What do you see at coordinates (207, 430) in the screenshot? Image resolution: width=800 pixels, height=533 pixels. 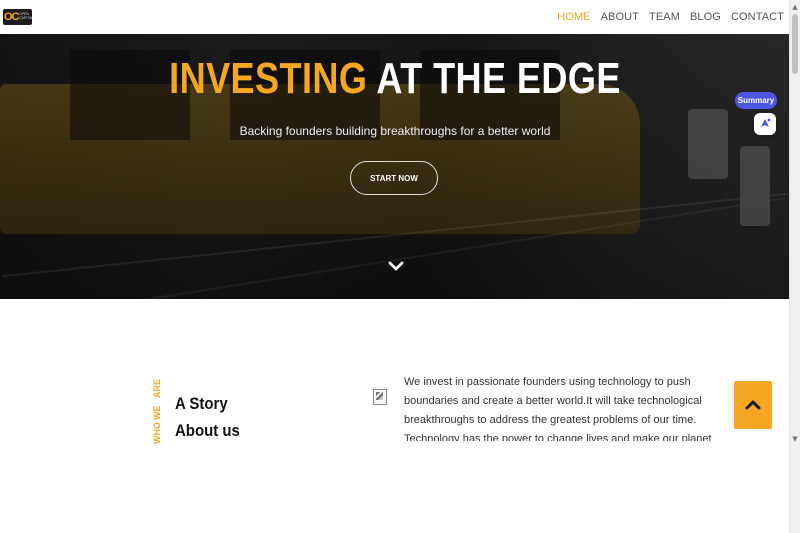 I see `about-heading-line2: About us` at bounding box center [207, 430].